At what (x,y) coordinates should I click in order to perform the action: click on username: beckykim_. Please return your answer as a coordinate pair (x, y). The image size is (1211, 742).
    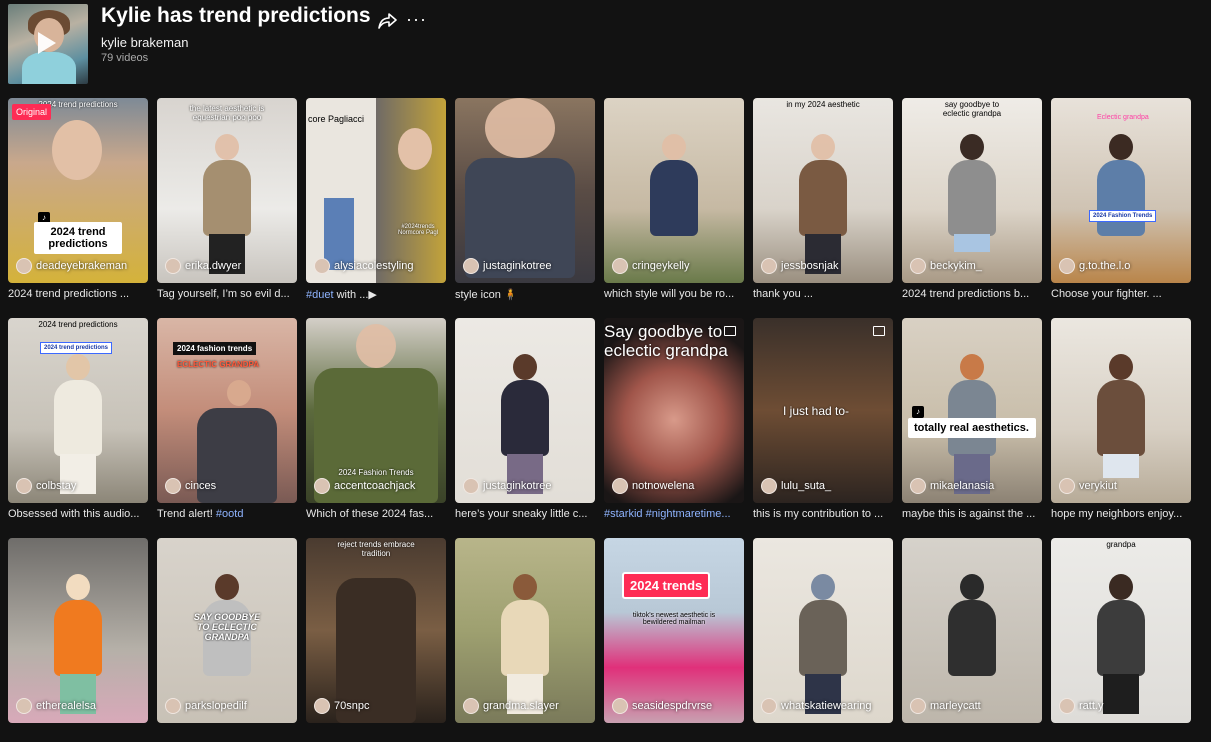
    Looking at the image, I should click on (956, 266).